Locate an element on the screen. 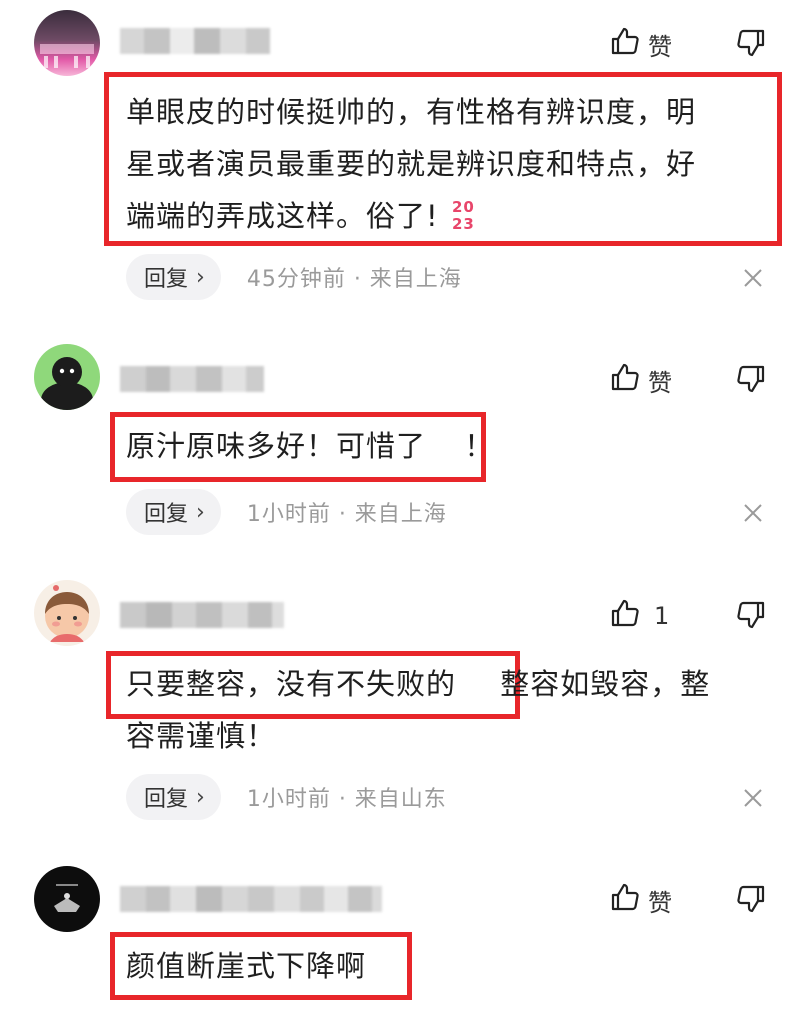 The width and height of the screenshot is (800, 1011). avatar is located at coordinates (67, 899).